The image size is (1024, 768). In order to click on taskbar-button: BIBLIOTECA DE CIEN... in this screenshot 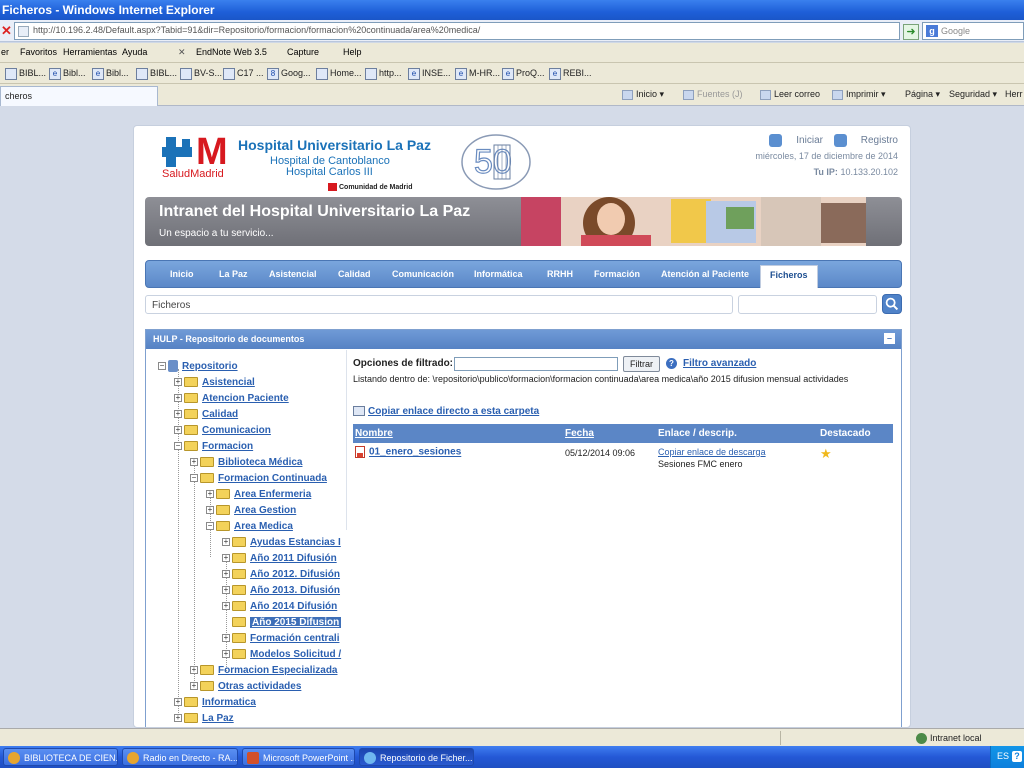, I will do `click(60, 757)`.